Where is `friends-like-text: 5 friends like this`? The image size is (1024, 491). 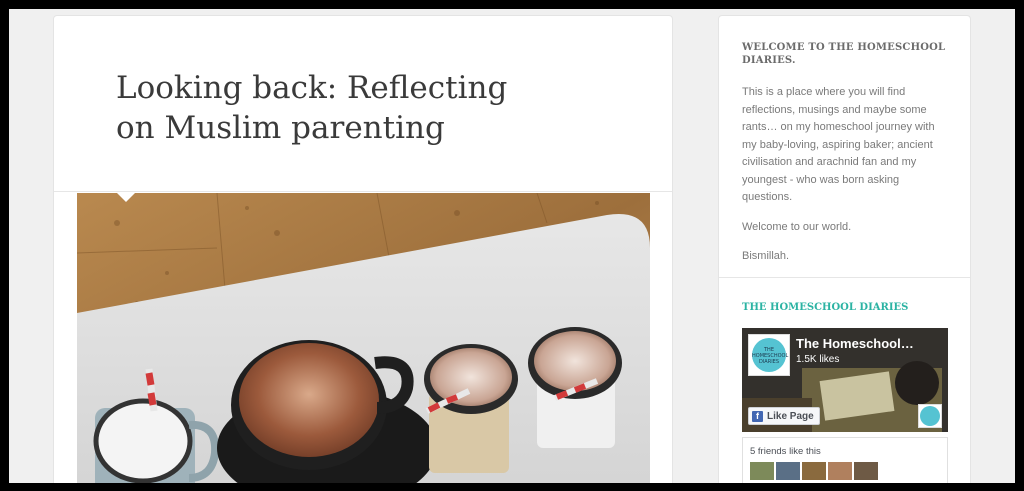 friends-like-text: 5 friends like this is located at coordinates (785, 451).